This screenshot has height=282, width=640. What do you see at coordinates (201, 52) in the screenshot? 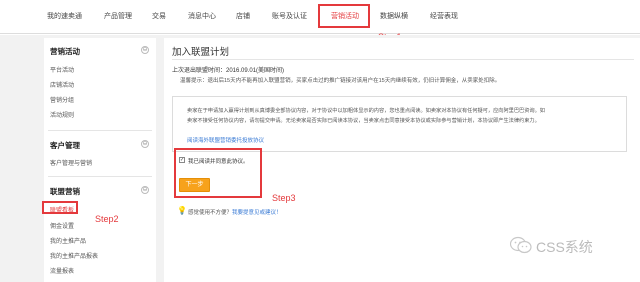
I see `page-title: 加入联盟计划` at bounding box center [201, 52].